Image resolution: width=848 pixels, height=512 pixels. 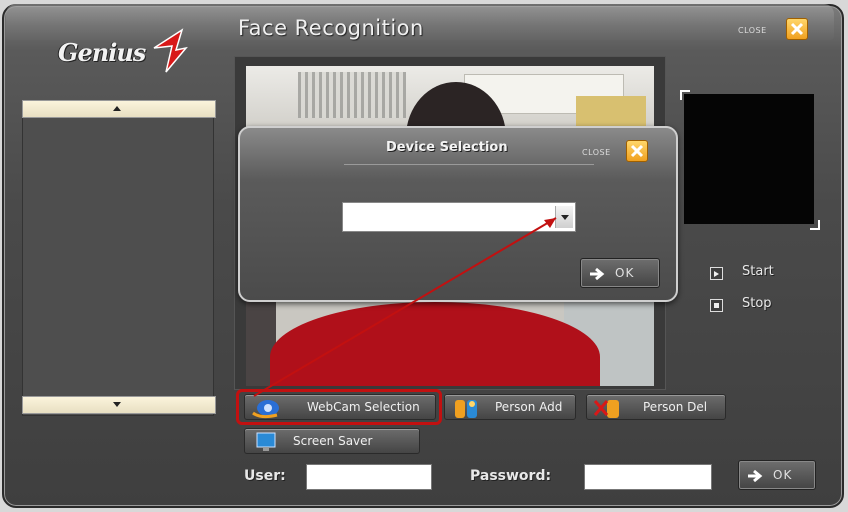 I want to click on dialog-ok-button: OK, so click(x=620, y=273).